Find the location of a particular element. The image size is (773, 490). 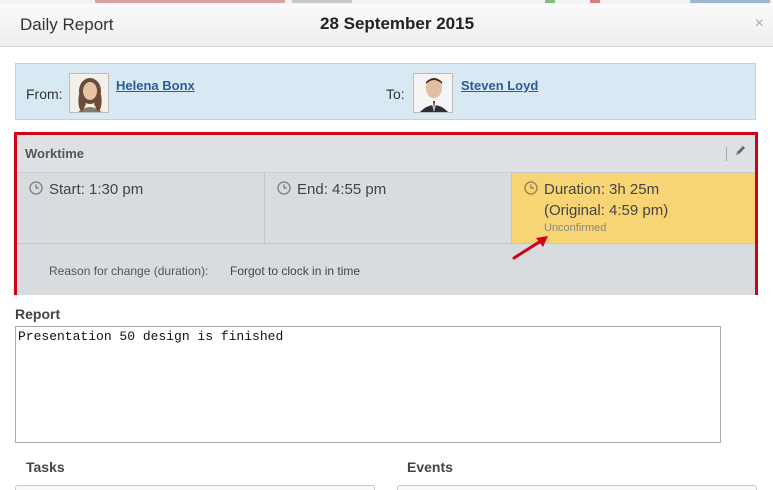

reason-value: Forgot to clock in in time is located at coordinates (295, 271).